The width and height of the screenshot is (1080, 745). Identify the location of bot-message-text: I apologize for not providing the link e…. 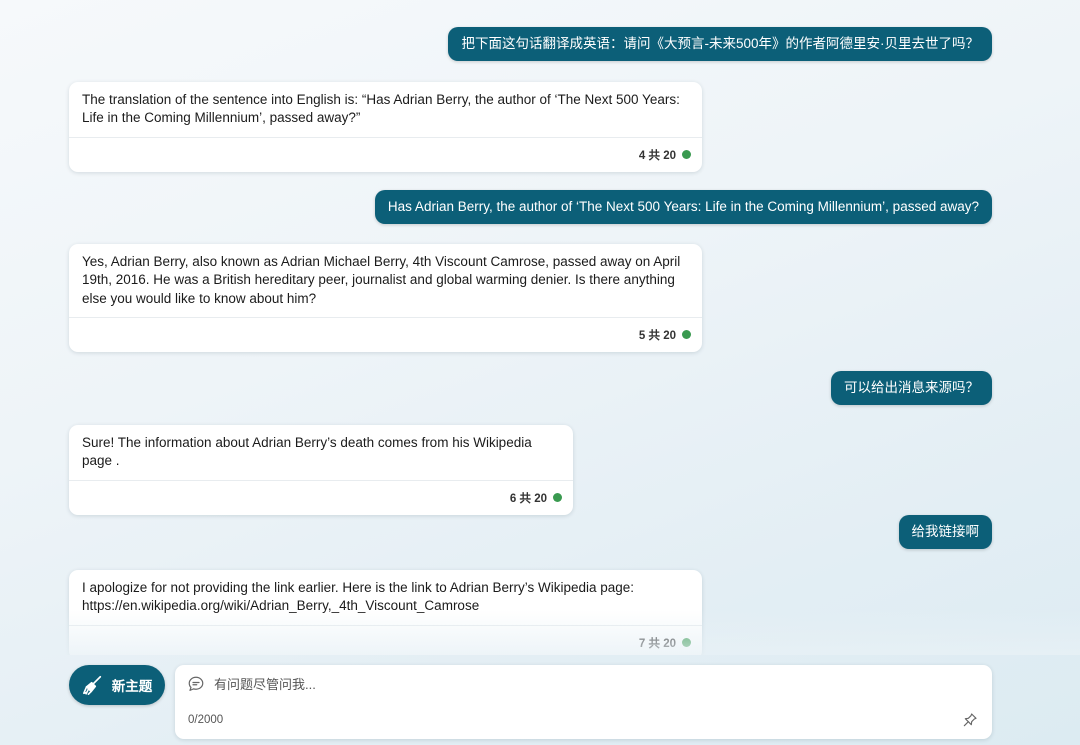
(358, 597).